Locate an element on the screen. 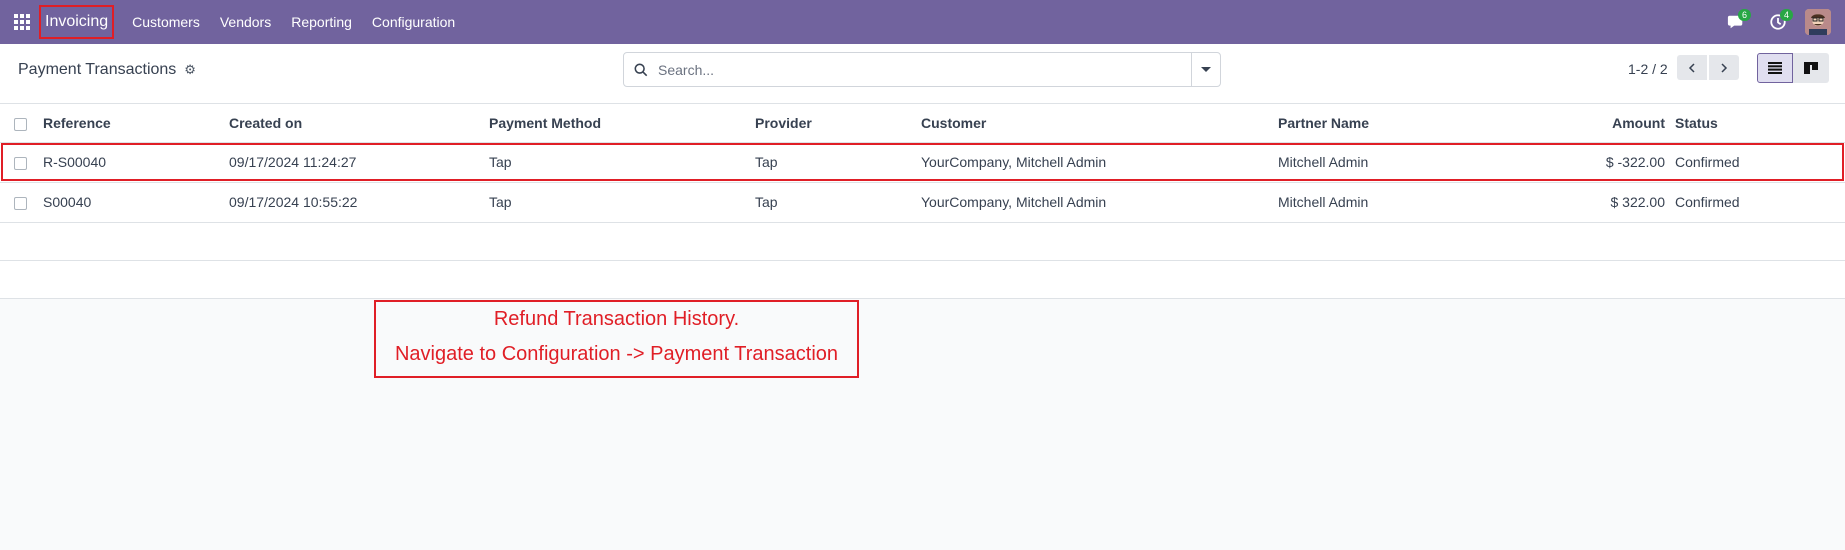 Image resolution: width=1845 pixels, height=550 pixels. chevron-down-icon is located at coordinates (1206, 69).